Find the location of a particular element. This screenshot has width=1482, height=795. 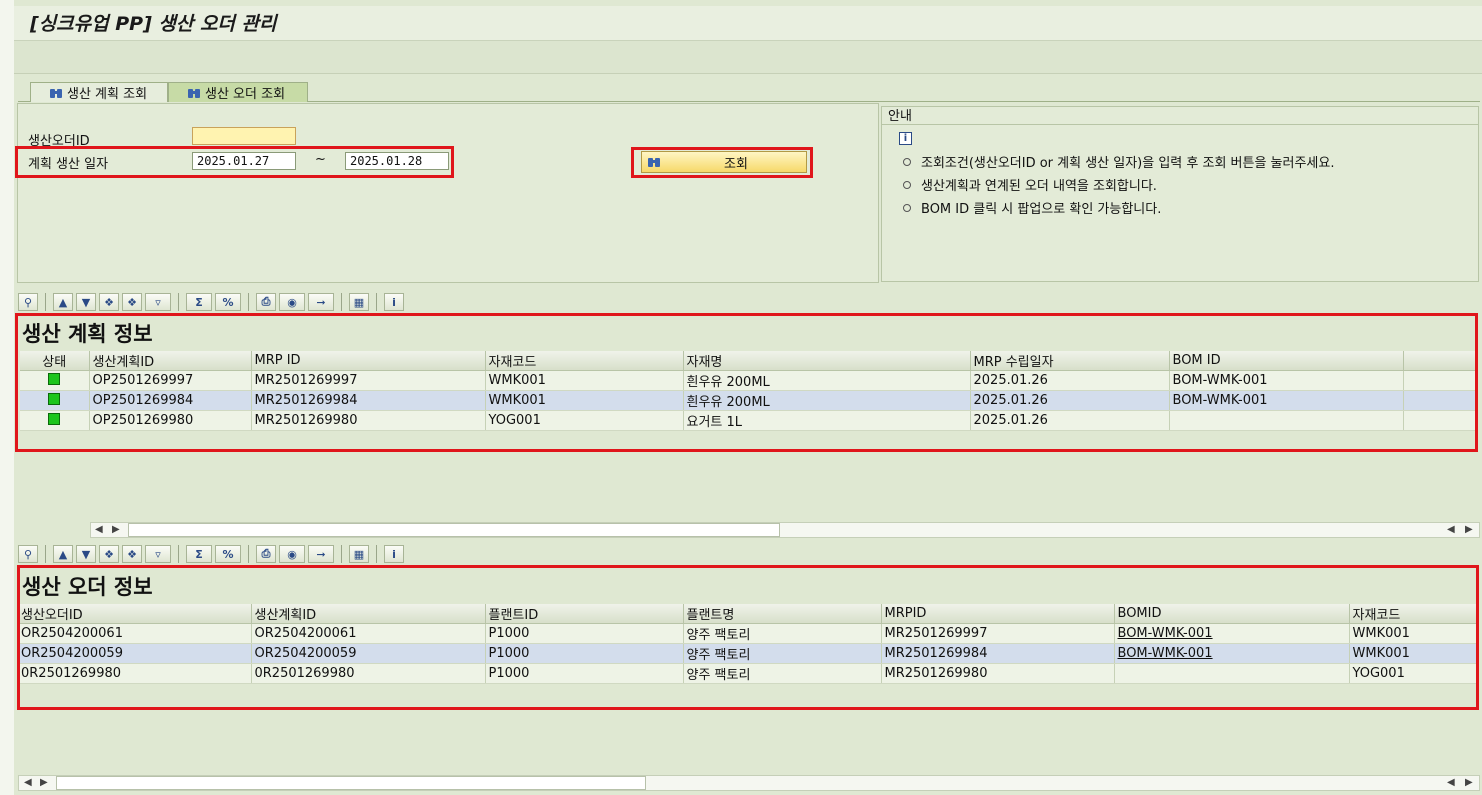

tab-production-plan: 생산 계획 조회 is located at coordinates (99, 92).